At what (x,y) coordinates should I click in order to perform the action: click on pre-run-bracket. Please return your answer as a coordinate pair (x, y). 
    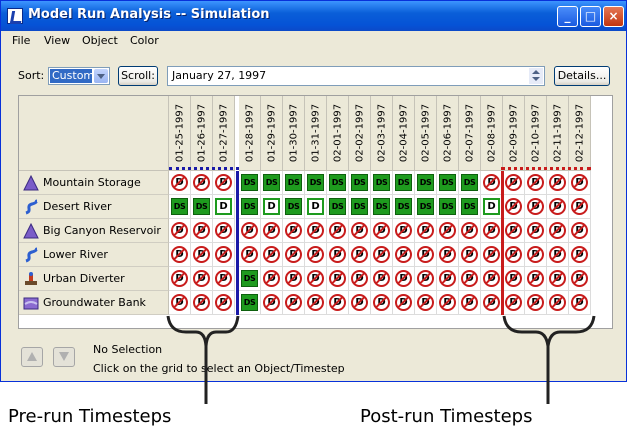
    Looking at the image, I should click on (203, 331).